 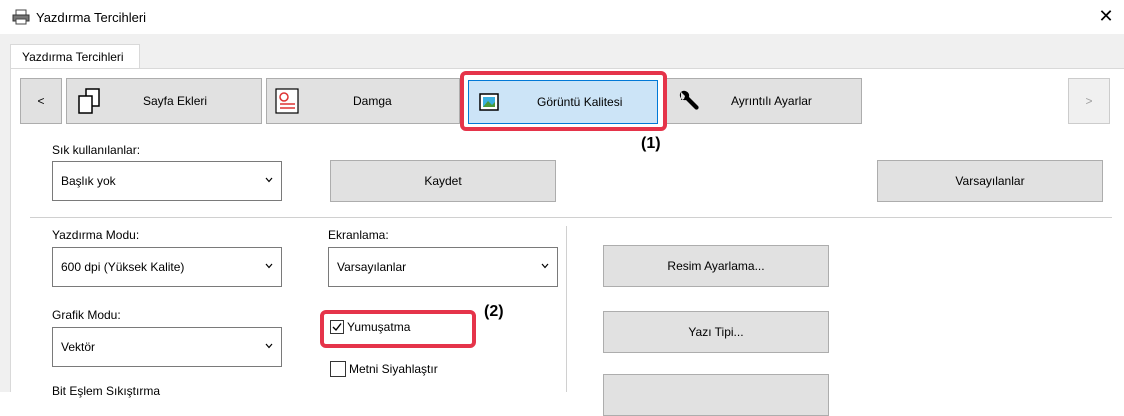 What do you see at coordinates (393, 369) in the screenshot?
I see `black-text-label: Metni Siyahlaştır` at bounding box center [393, 369].